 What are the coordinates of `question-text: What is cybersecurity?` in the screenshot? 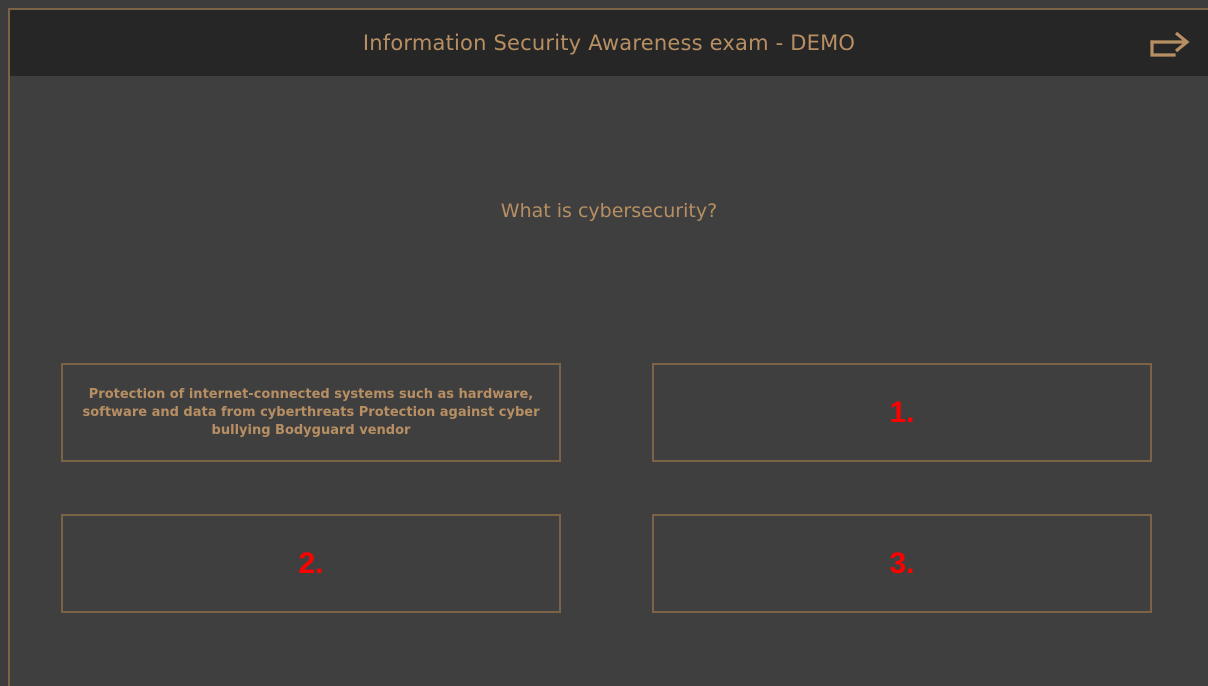 It's located at (609, 211).